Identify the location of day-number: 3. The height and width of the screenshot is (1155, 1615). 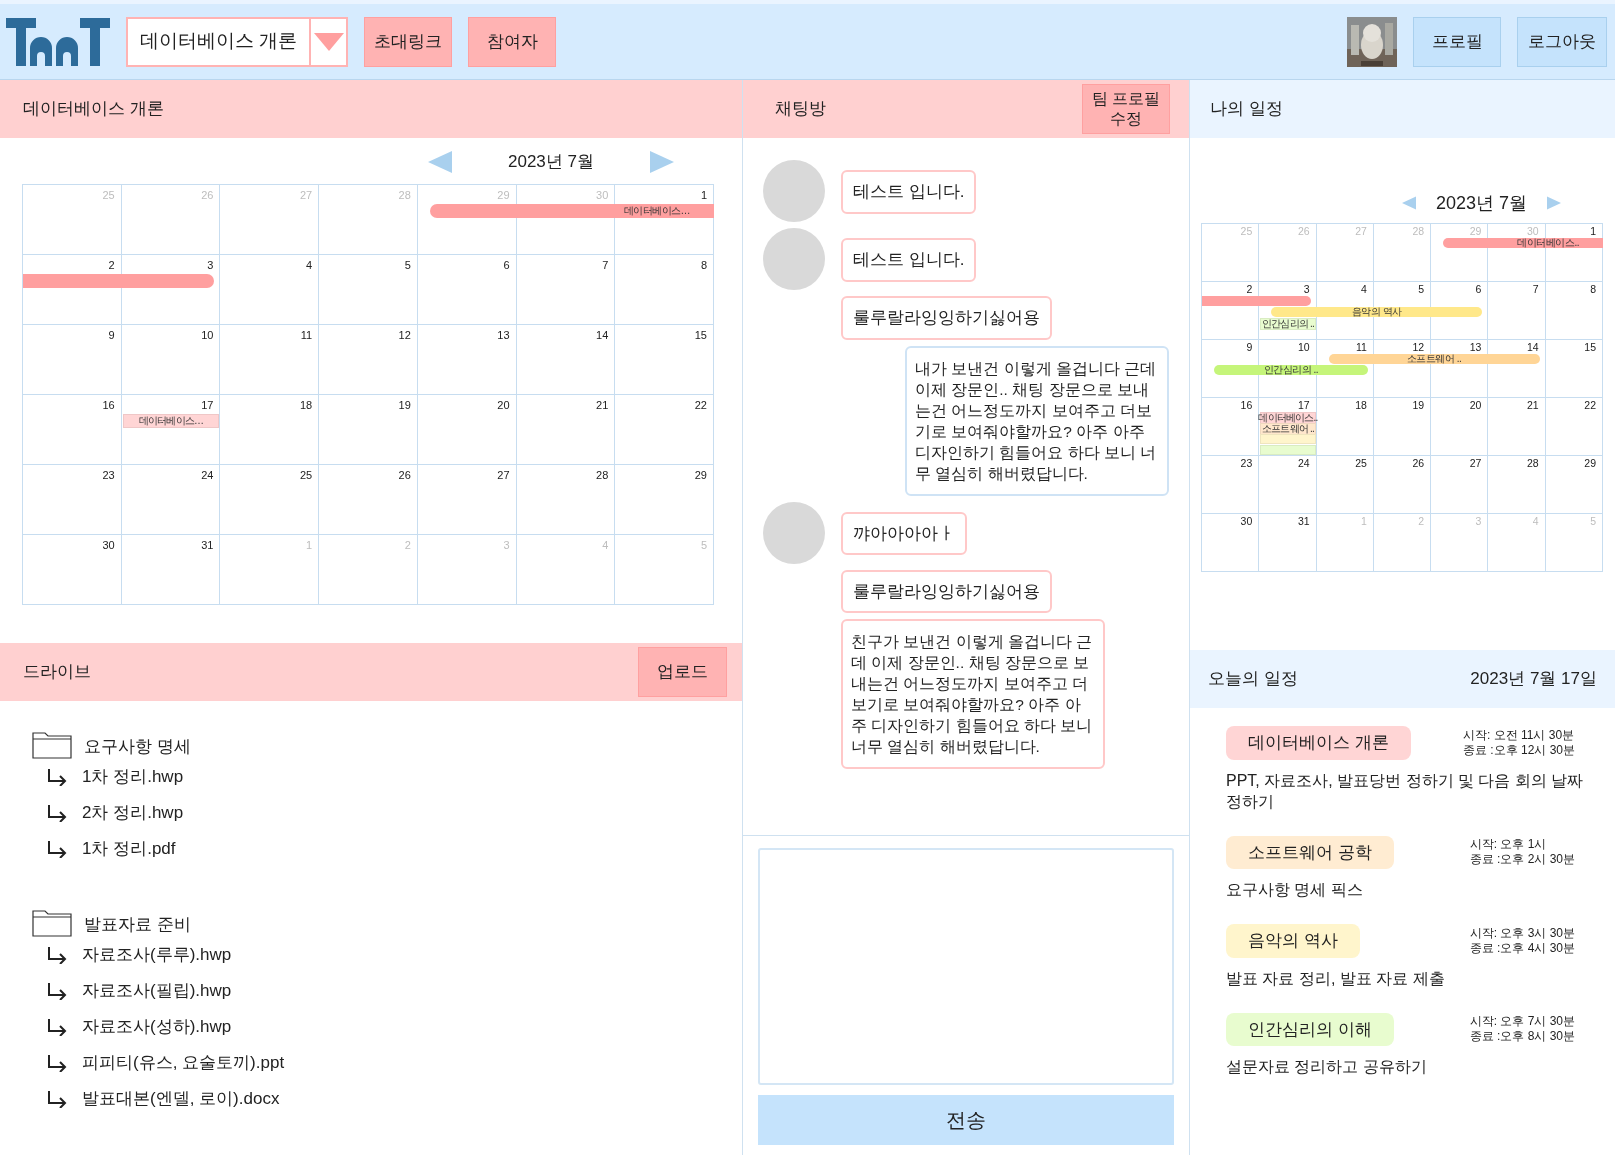
(506, 545).